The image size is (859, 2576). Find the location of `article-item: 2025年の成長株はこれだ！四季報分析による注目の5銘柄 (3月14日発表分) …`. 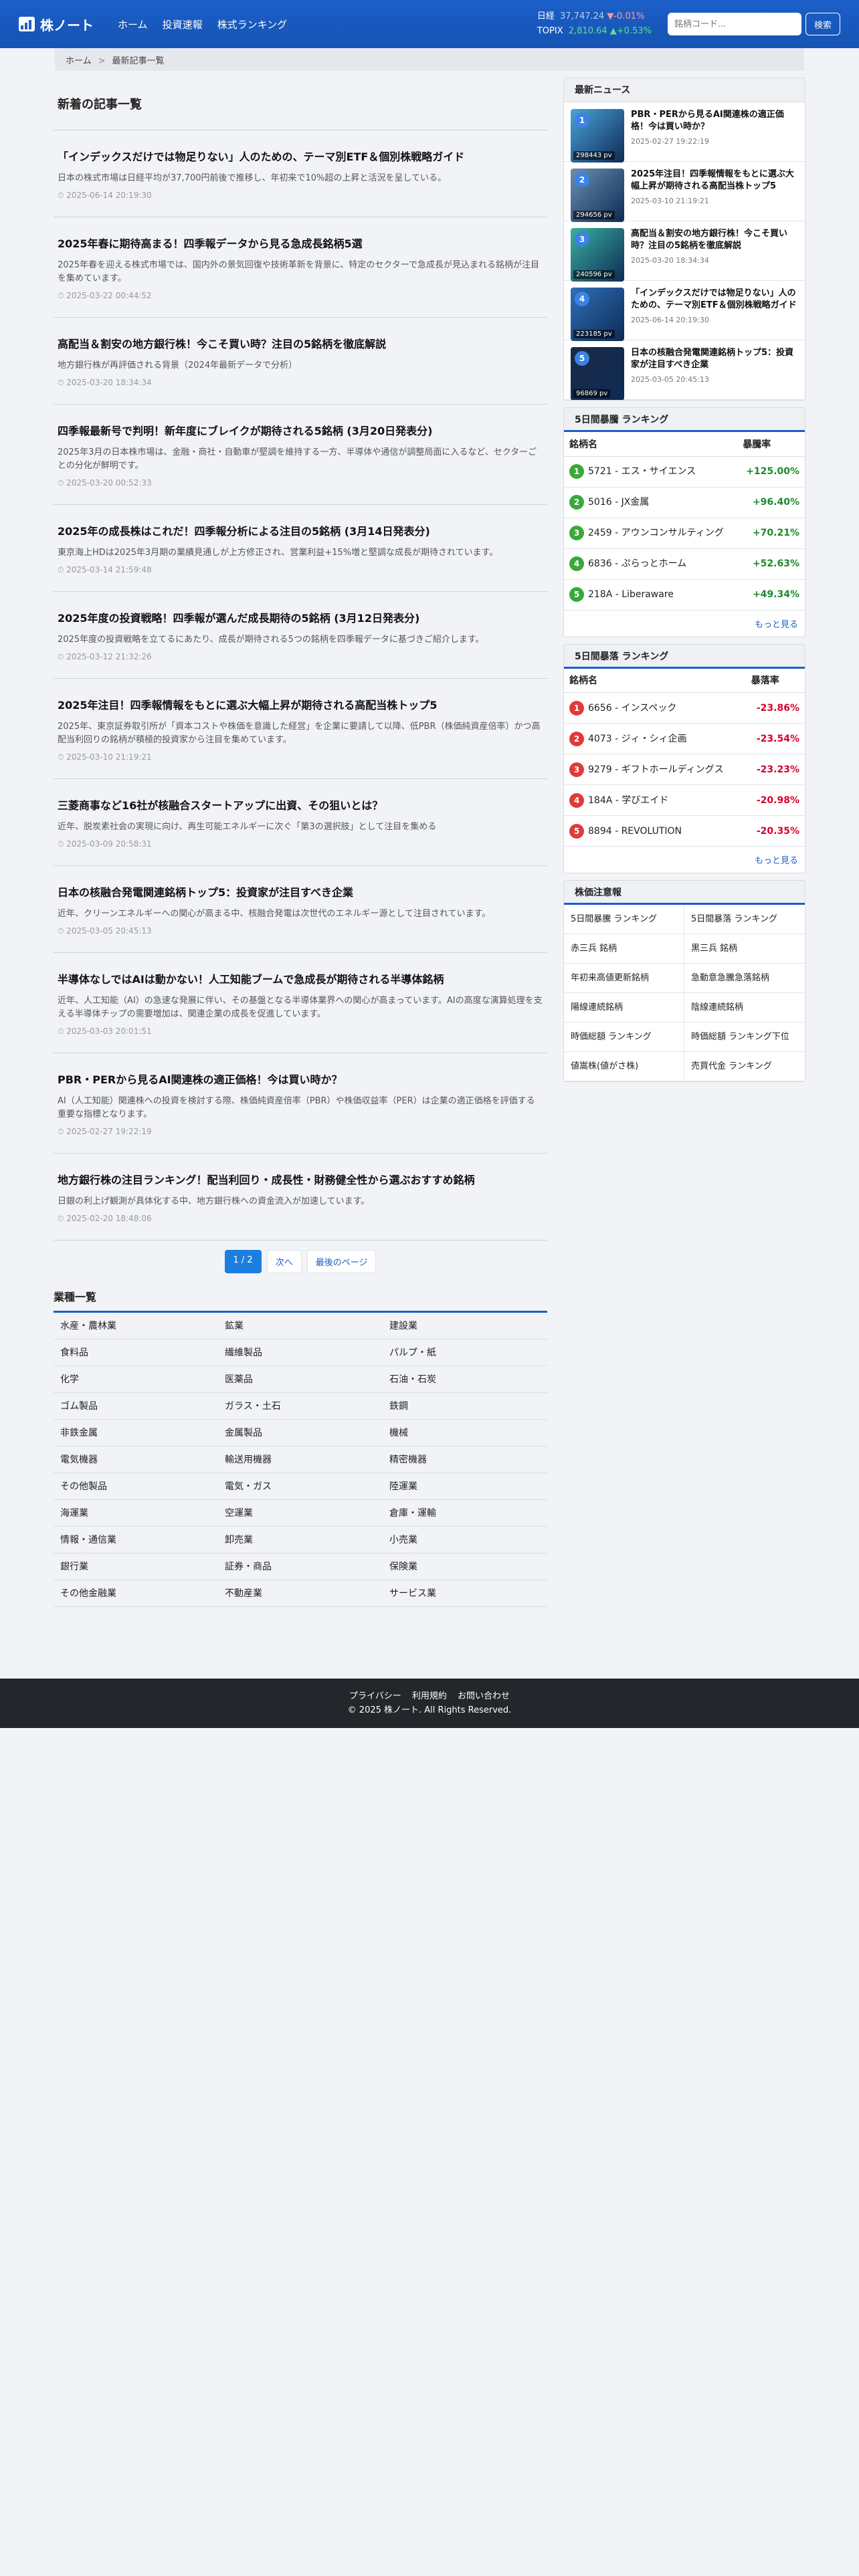

article-item: 2025年の成長株はこれだ！四季報分析による注目の5銘柄 (3月14日発表分) … is located at coordinates (300, 548).